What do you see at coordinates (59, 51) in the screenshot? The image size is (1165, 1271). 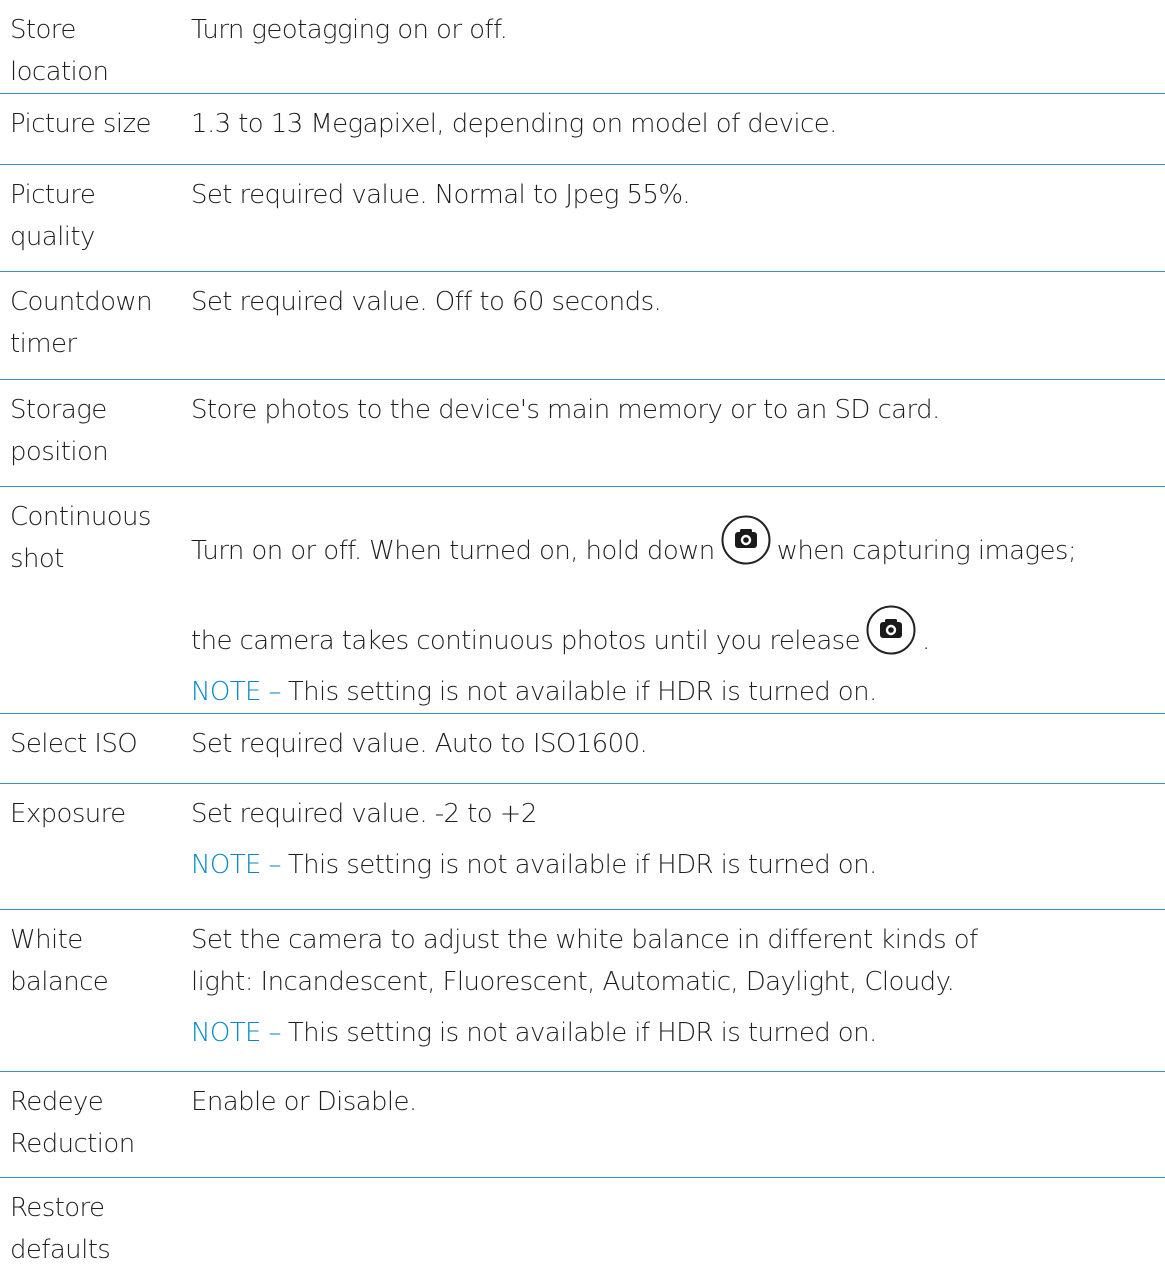 I see `setting-label: Store location` at bounding box center [59, 51].